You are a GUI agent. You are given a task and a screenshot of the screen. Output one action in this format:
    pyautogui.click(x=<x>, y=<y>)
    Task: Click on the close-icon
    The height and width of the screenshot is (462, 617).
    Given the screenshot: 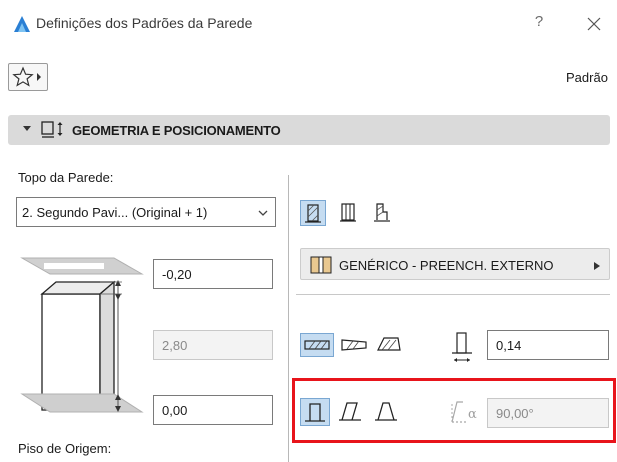 What is the action you would take?
    pyautogui.click(x=594, y=24)
    